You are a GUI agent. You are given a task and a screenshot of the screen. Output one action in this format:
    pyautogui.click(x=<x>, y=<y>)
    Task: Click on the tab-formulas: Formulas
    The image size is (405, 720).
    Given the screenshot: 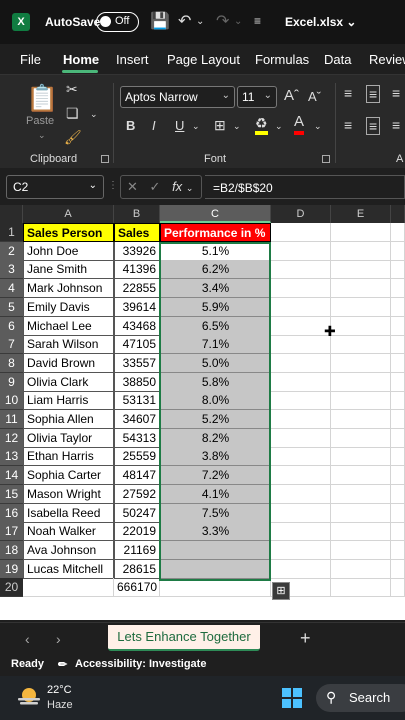 What is the action you would take?
    pyautogui.click(x=282, y=59)
    